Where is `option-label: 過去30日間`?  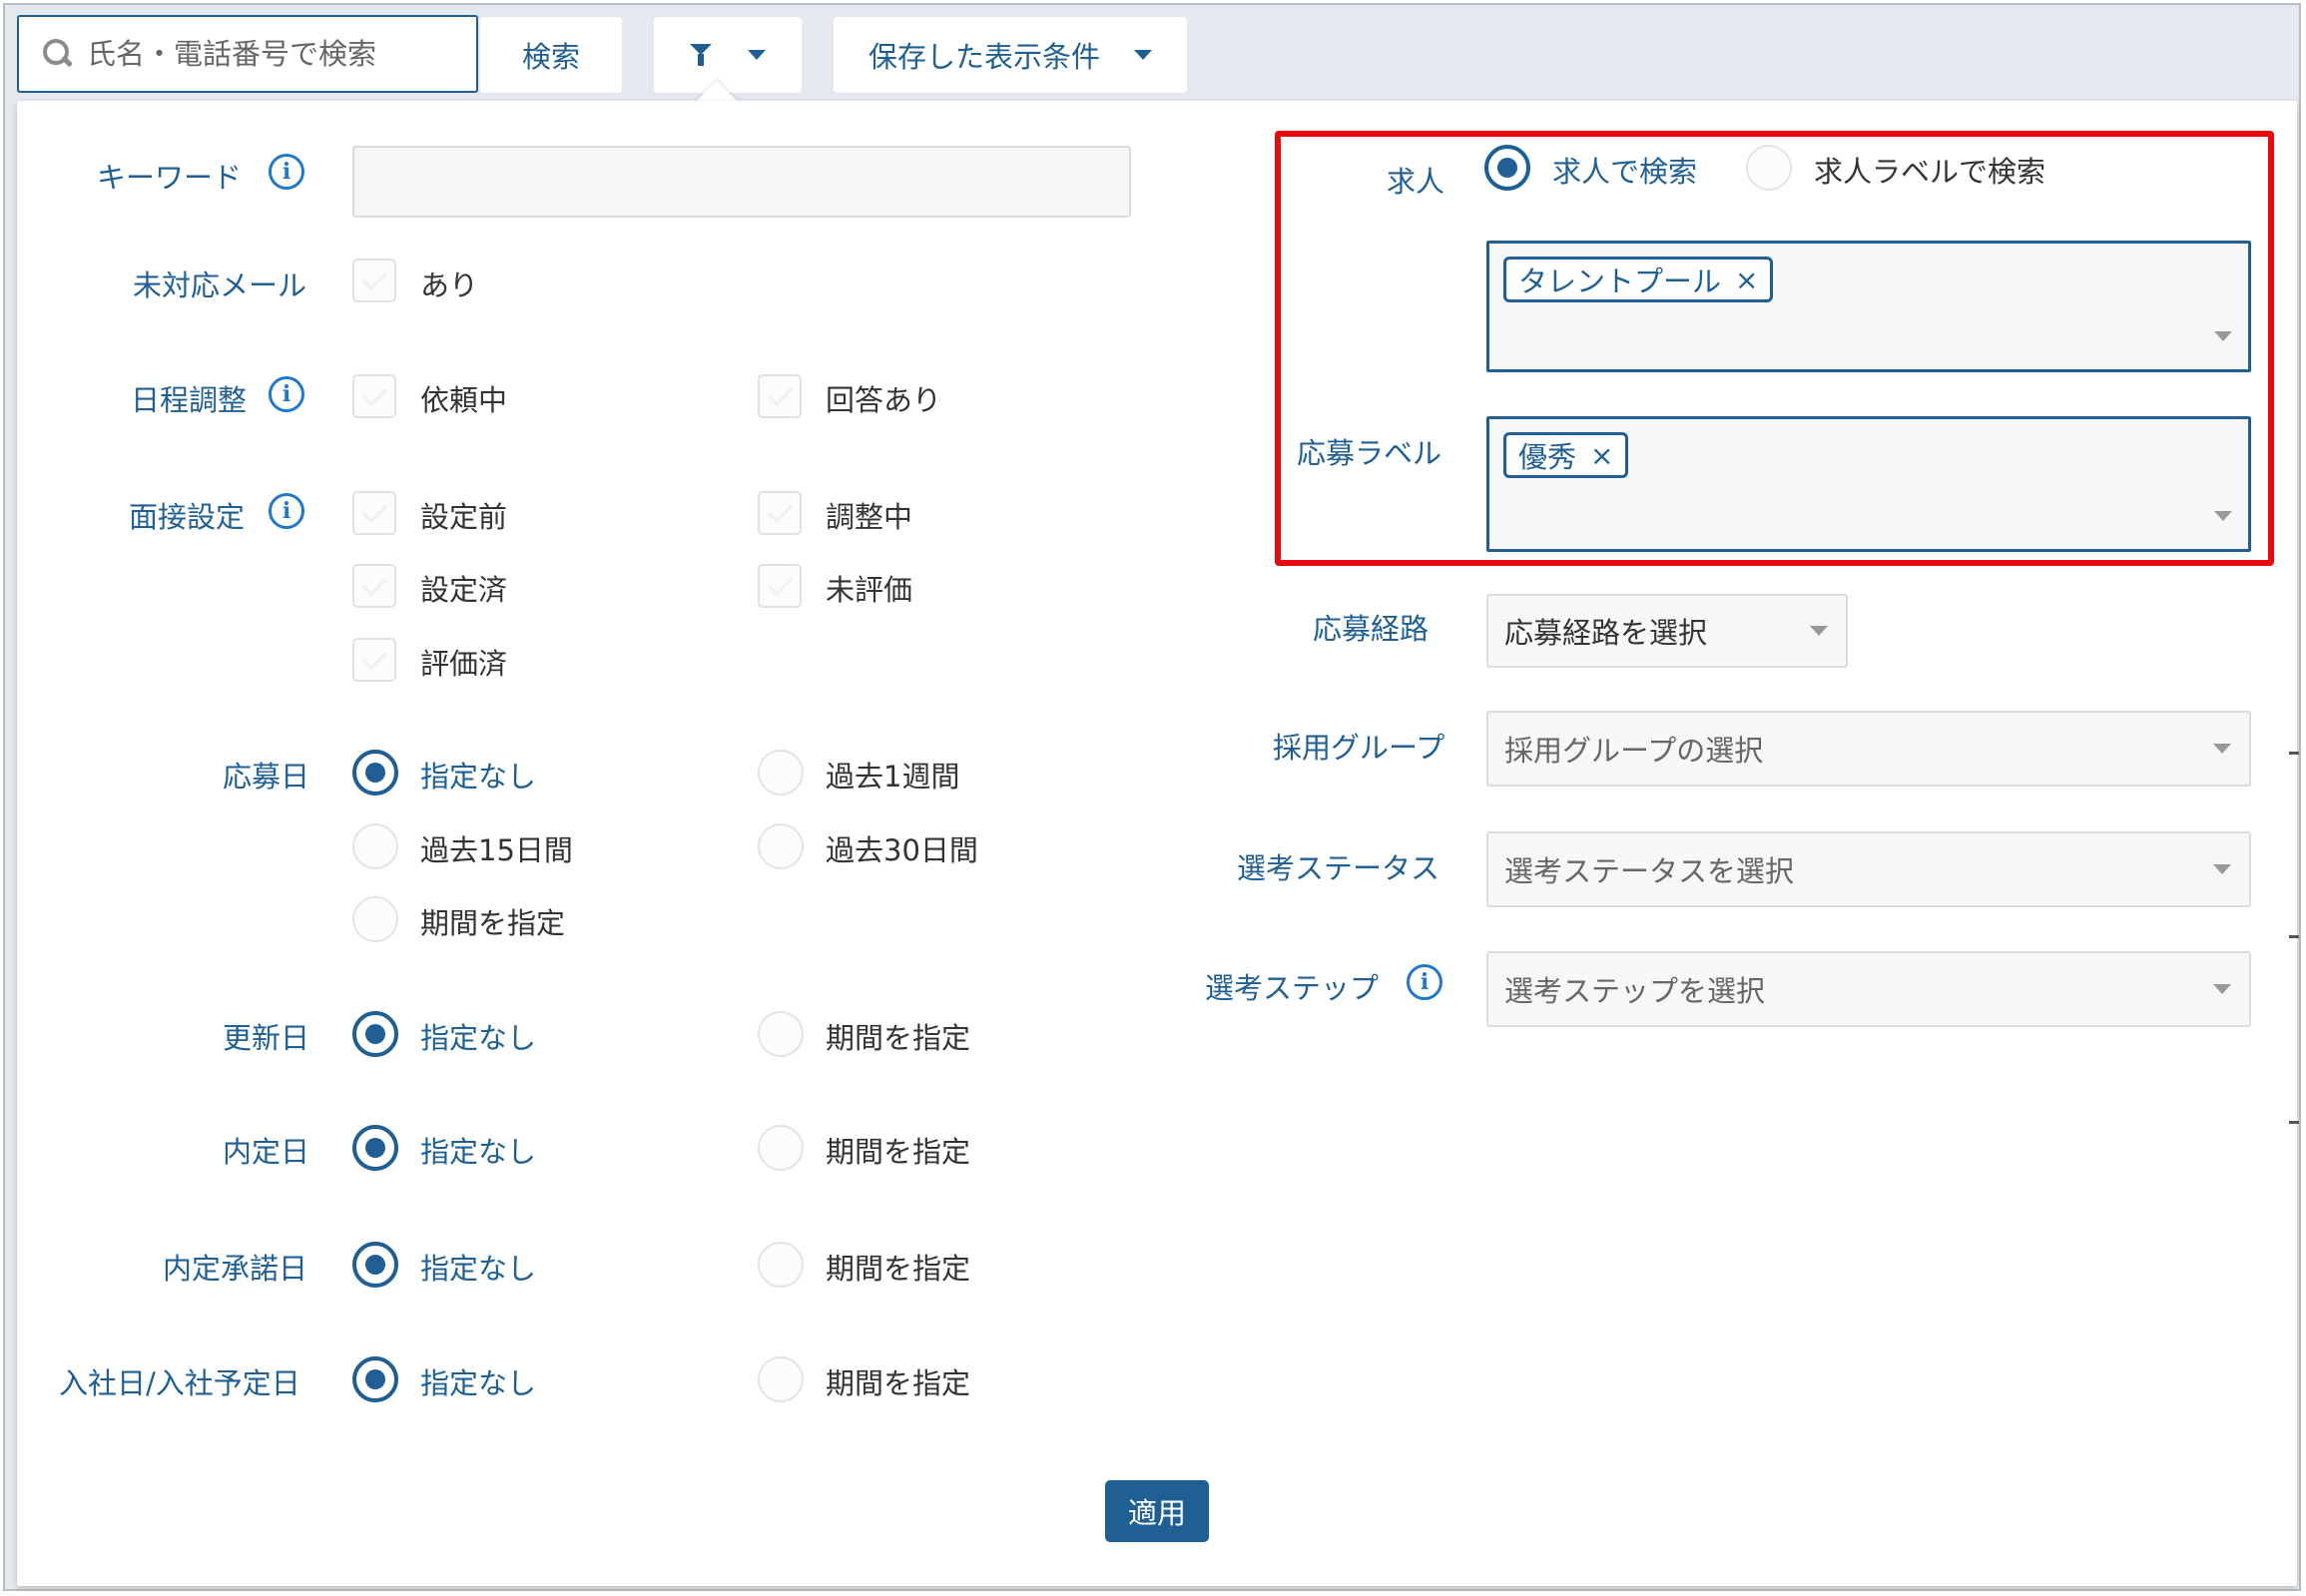 option-label: 過去30日間 is located at coordinates (902, 850).